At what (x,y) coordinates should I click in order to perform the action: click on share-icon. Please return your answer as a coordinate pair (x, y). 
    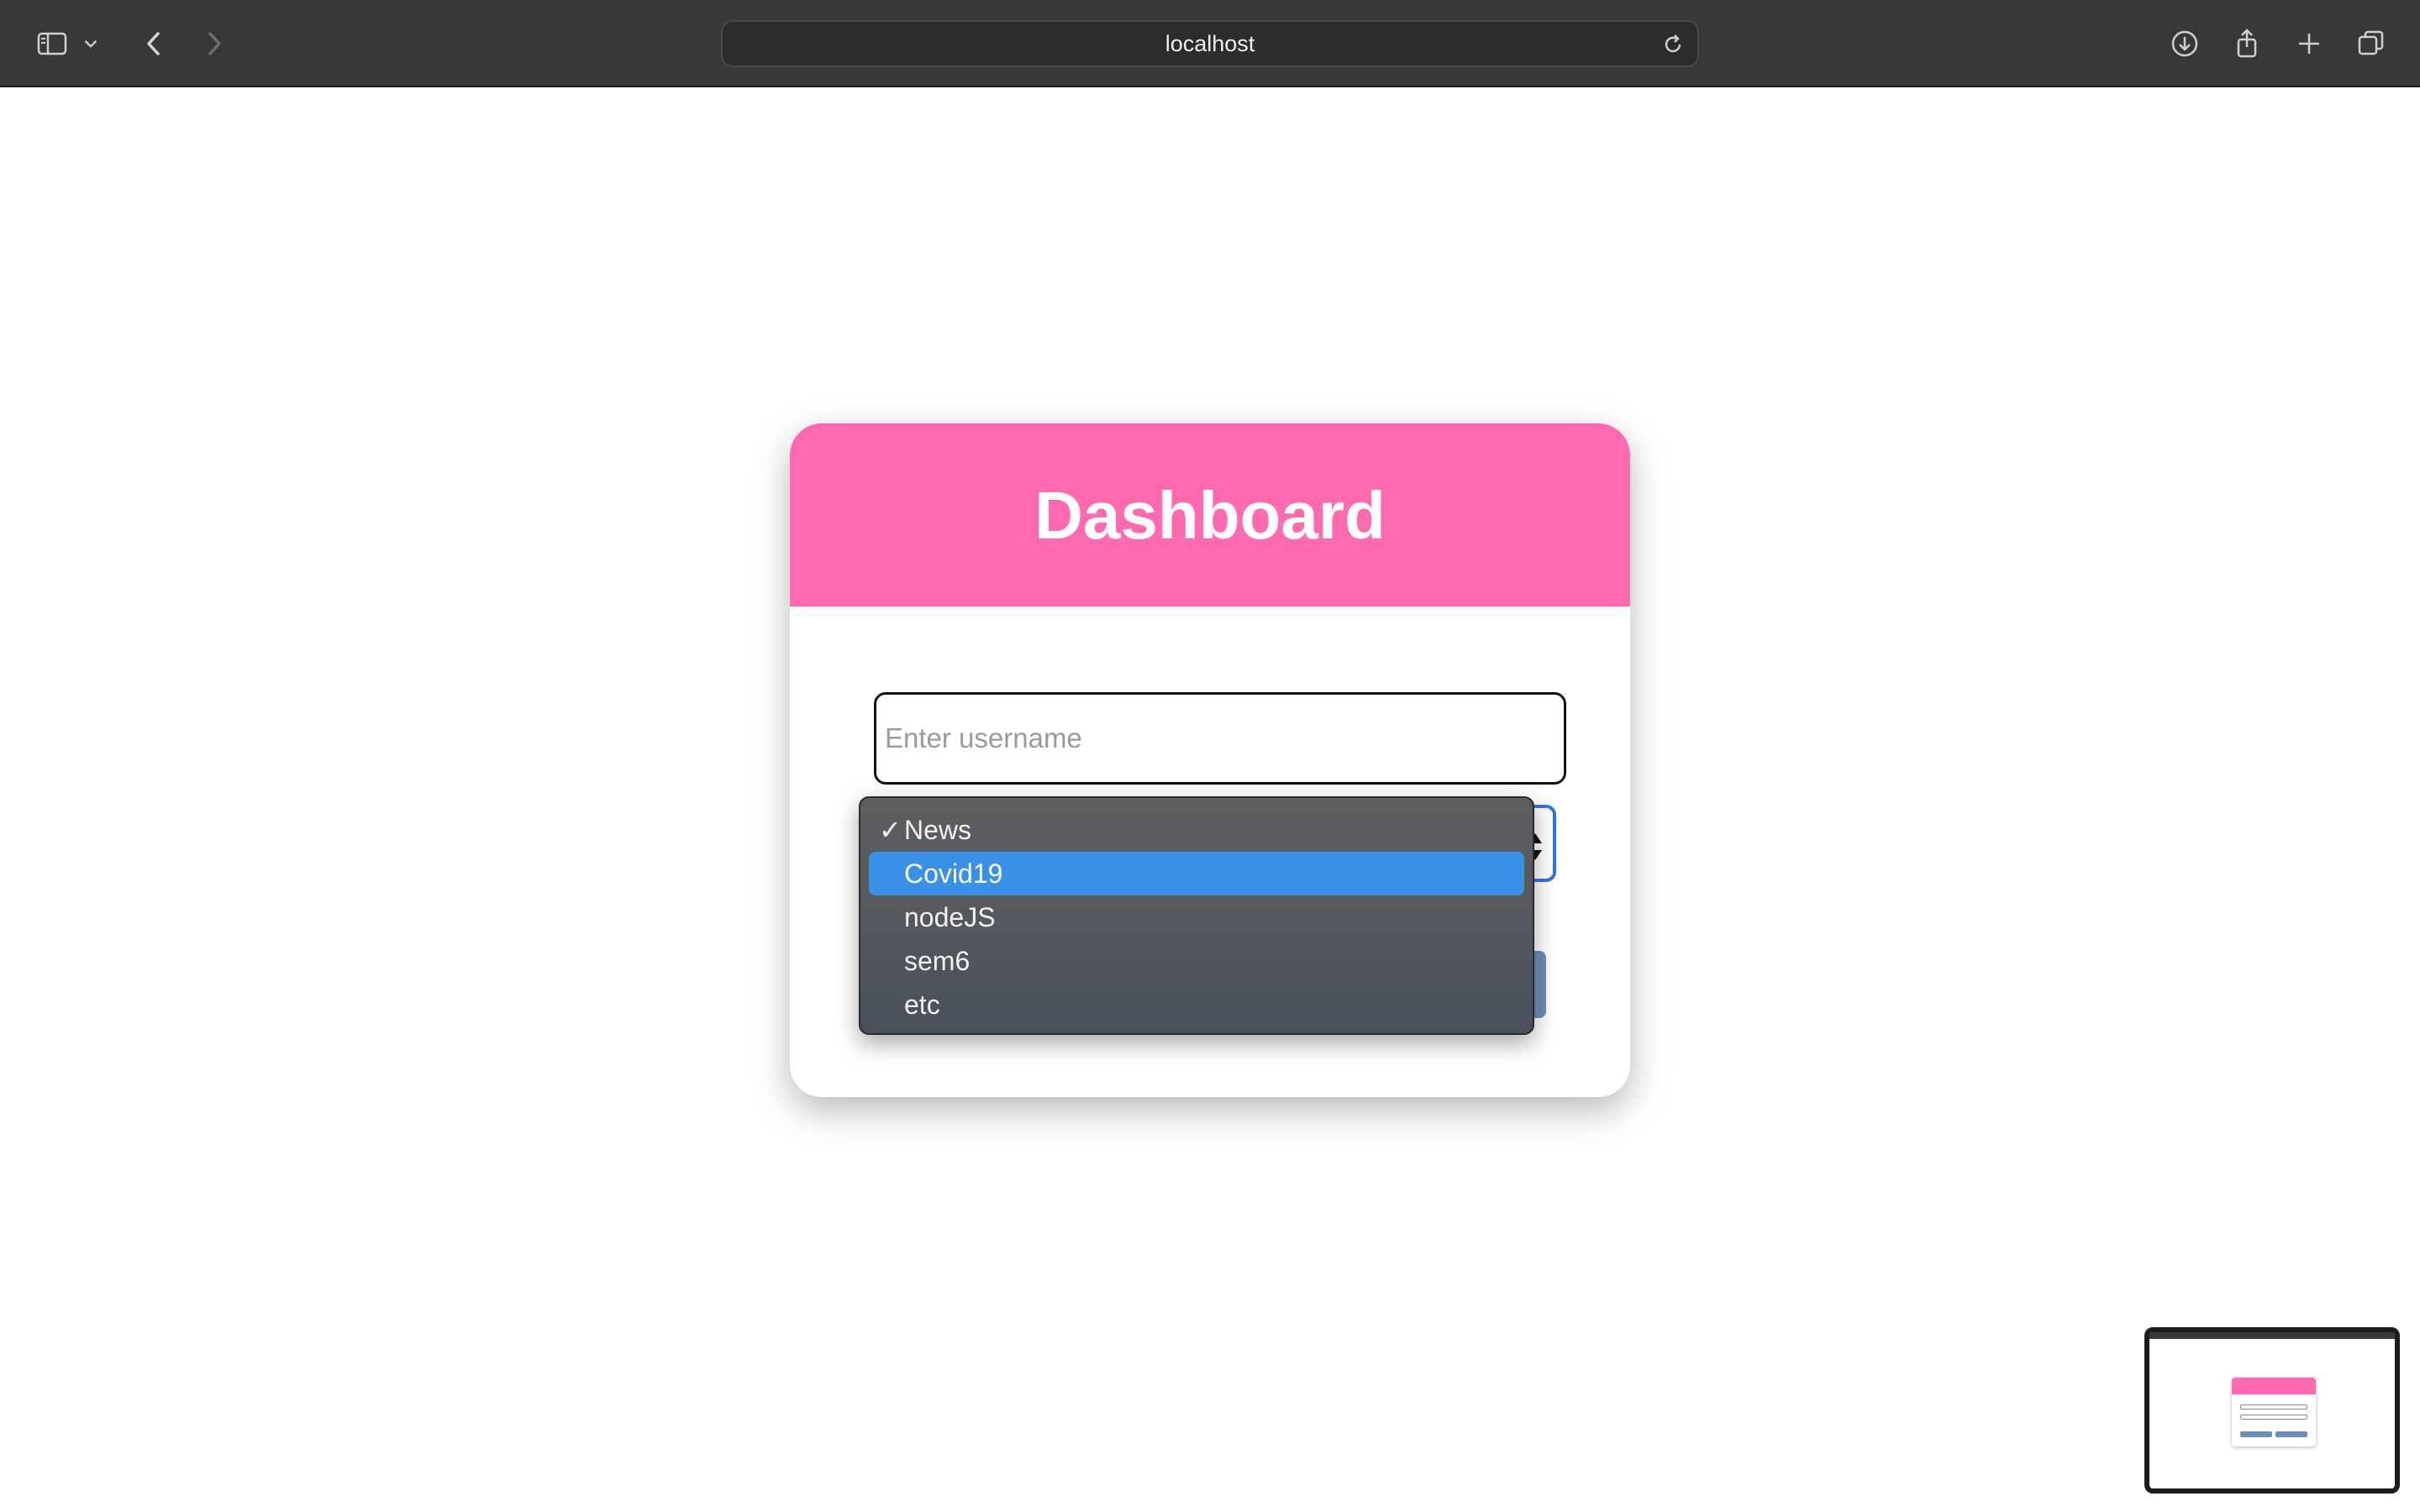
    Looking at the image, I should click on (2247, 44).